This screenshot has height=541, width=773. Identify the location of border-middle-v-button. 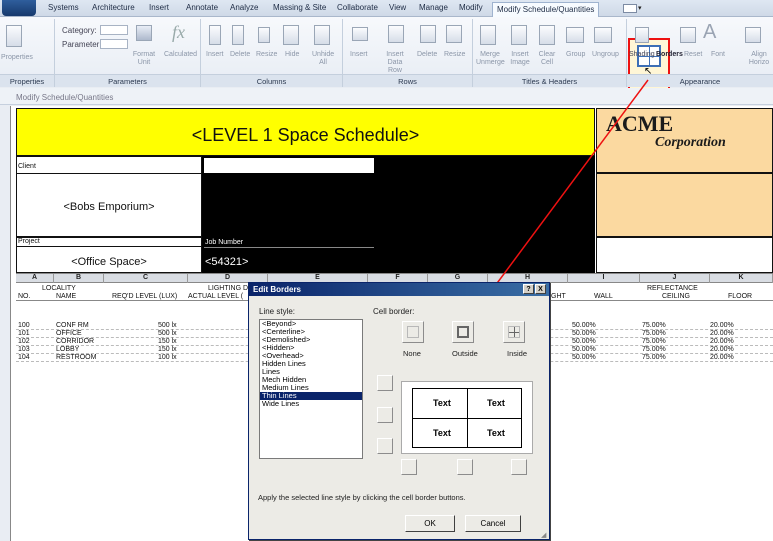
(465, 467).